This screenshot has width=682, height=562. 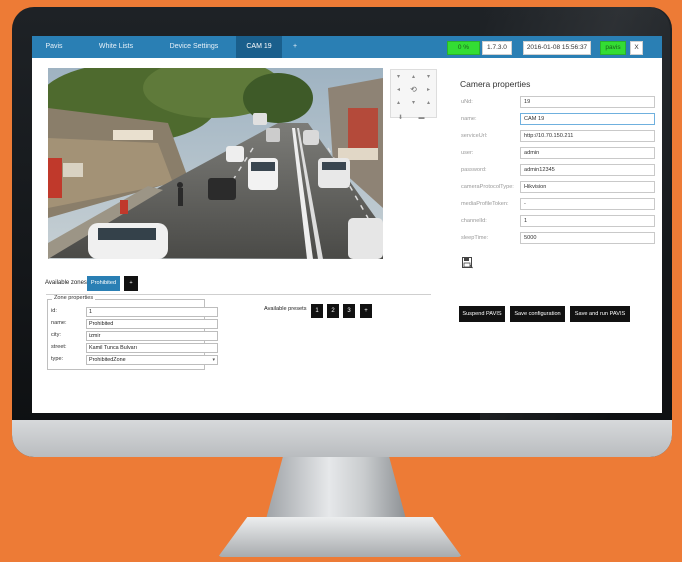 I want to click on zone-label-city: city:, so click(x=56, y=335).